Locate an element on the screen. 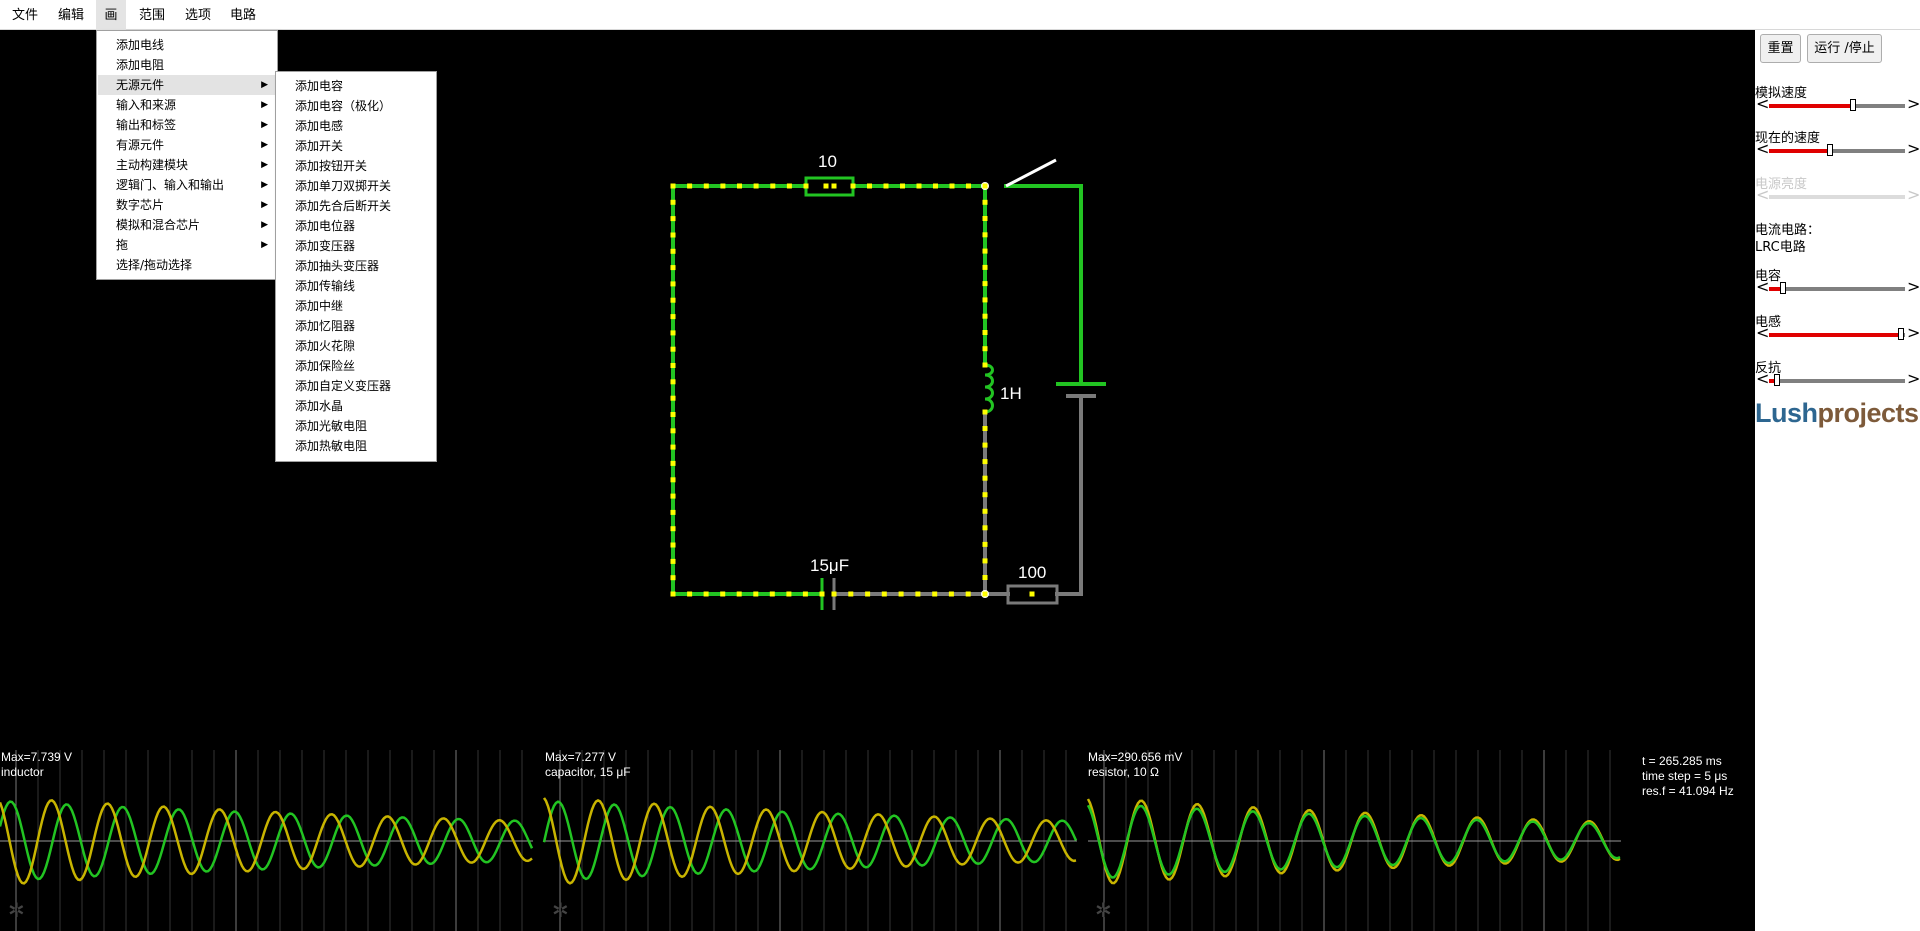  passive-menu-item: 添加传输线 is located at coordinates (356, 286).